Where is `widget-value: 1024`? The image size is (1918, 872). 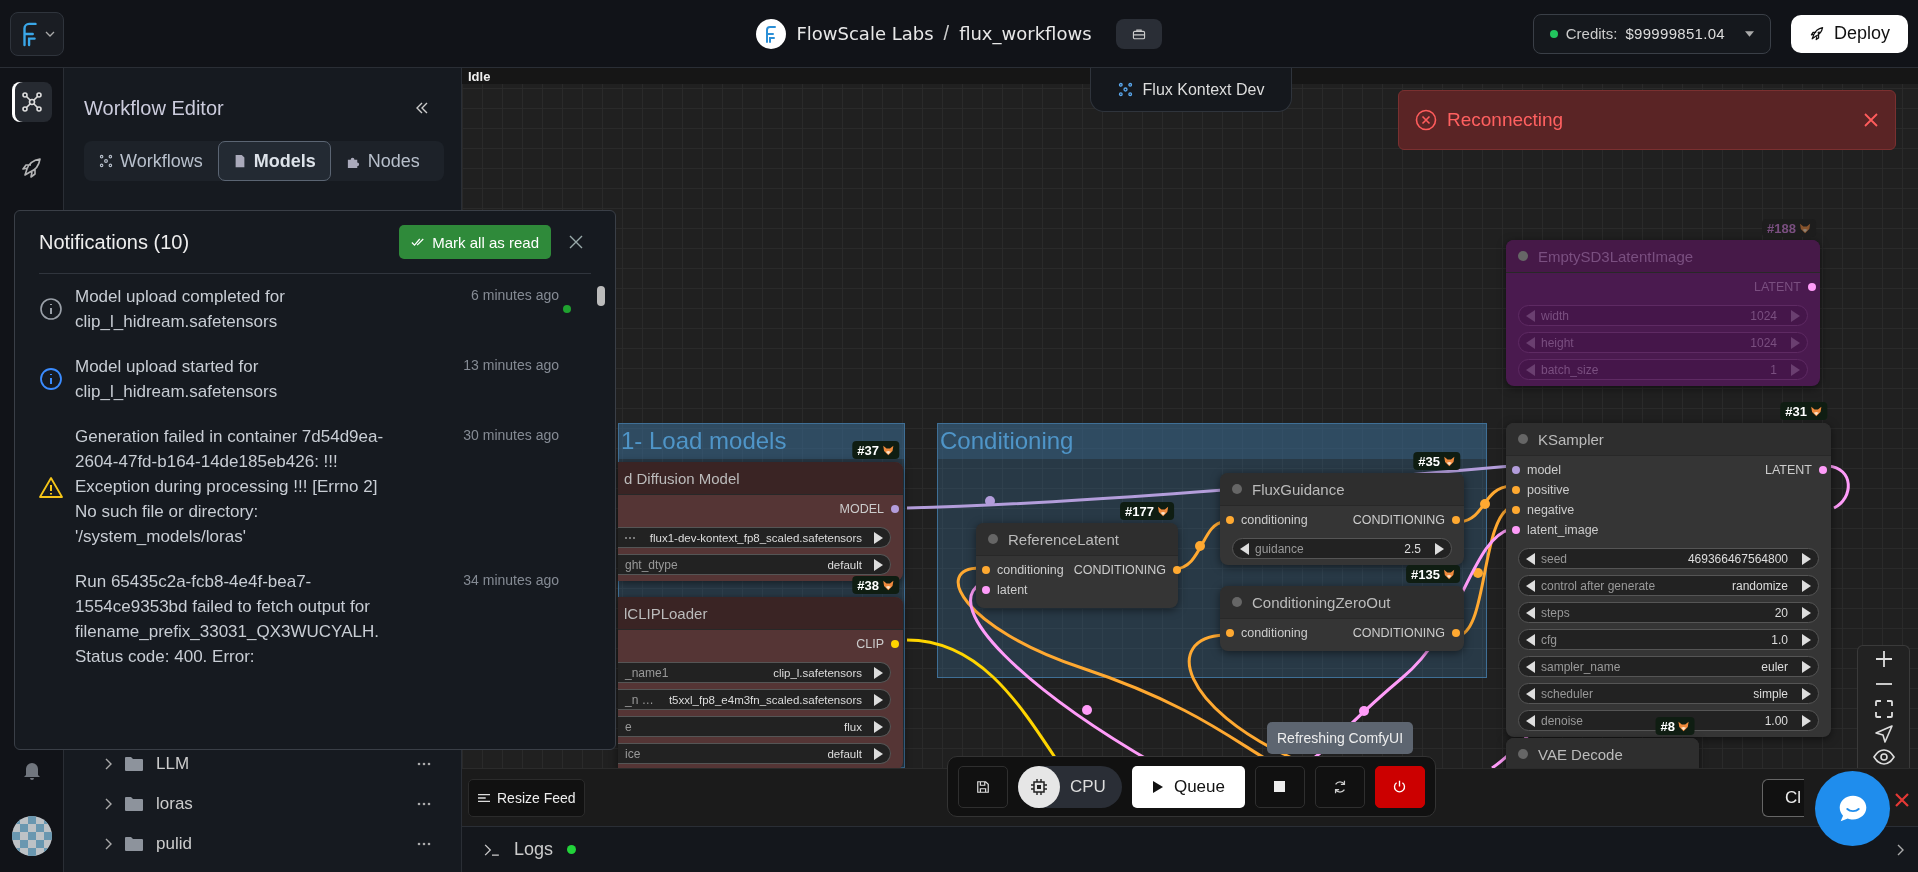
widget-value: 1024 is located at coordinates (1763, 342).